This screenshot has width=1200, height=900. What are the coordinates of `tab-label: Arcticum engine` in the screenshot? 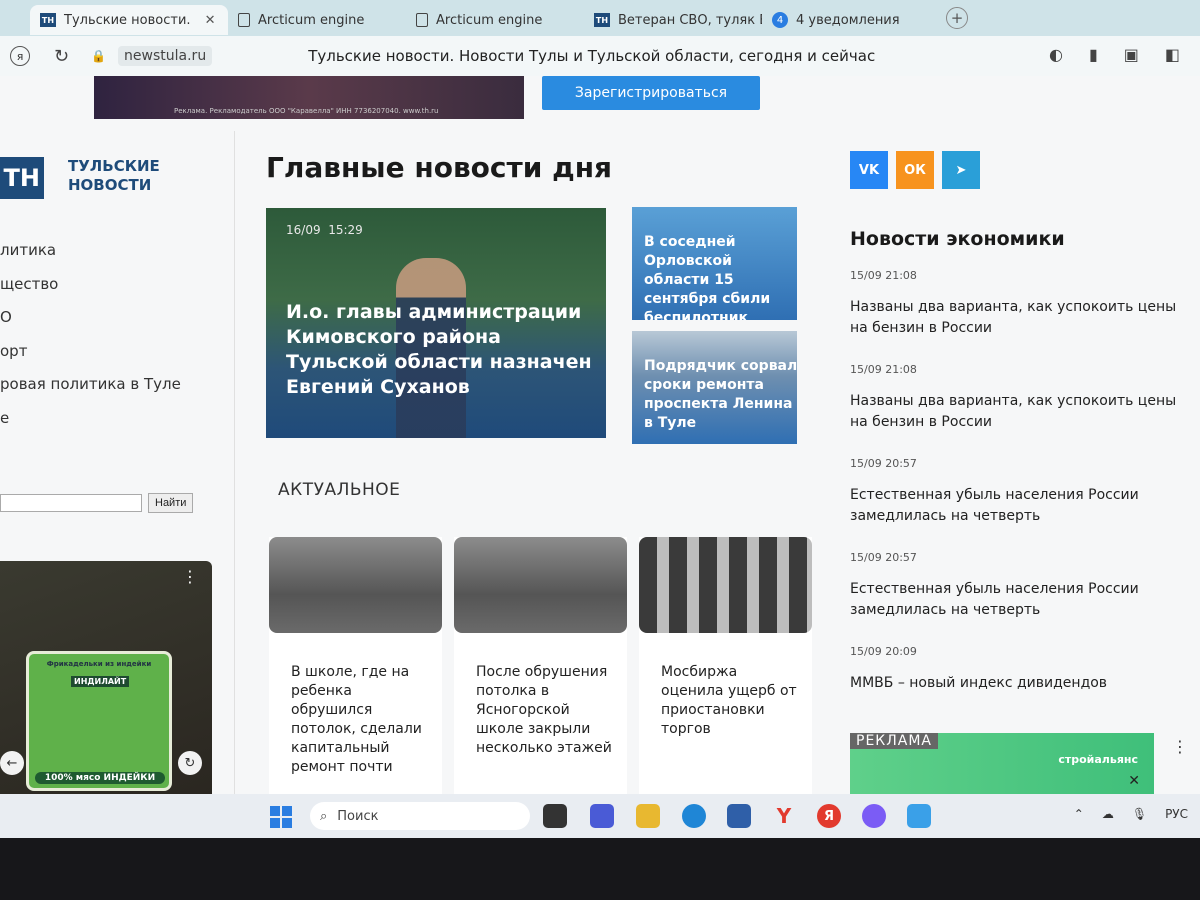 It's located at (489, 20).